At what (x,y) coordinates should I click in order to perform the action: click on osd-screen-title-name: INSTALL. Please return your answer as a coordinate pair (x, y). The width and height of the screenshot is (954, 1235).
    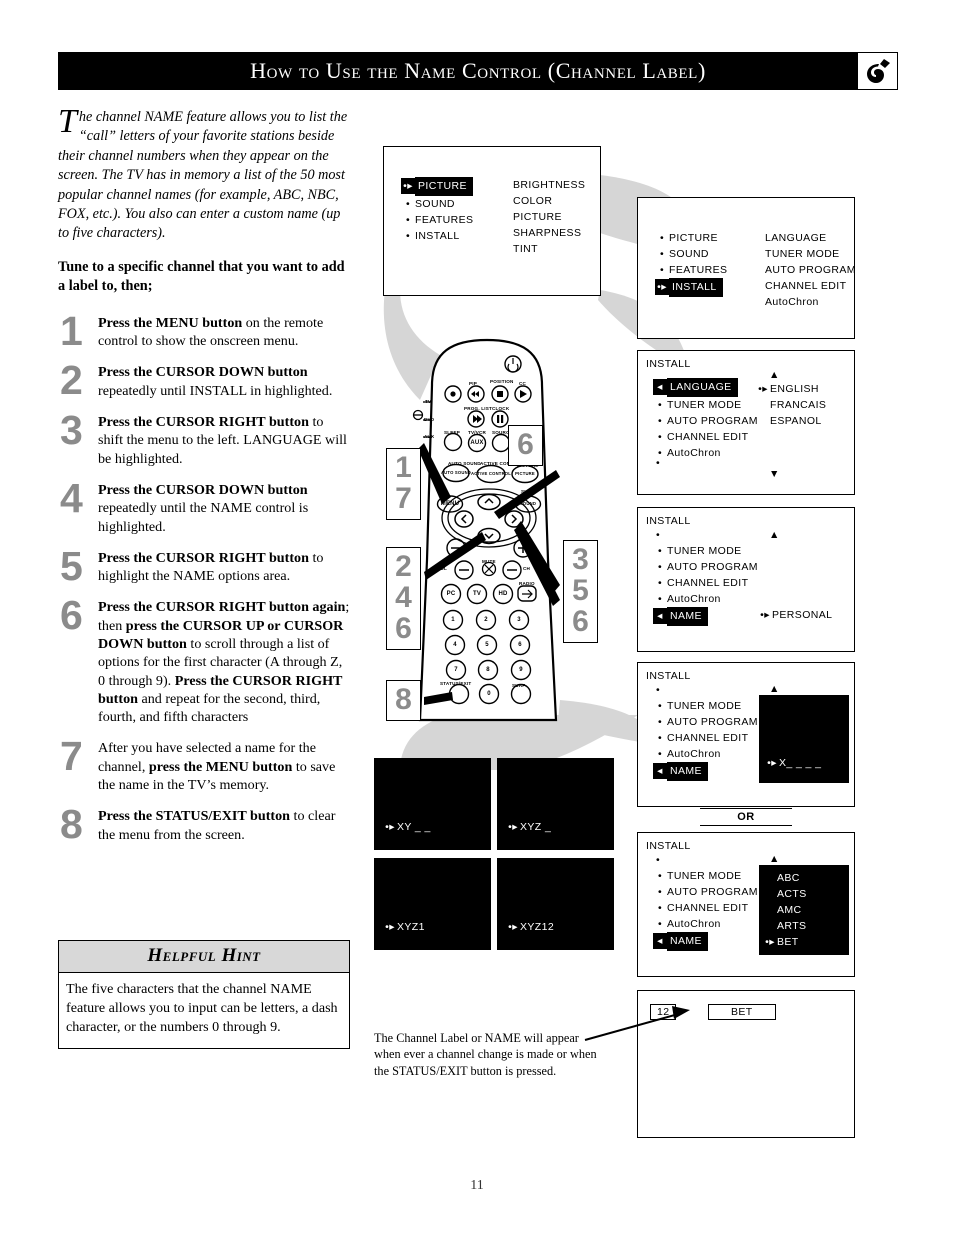
    Looking at the image, I should click on (668, 521).